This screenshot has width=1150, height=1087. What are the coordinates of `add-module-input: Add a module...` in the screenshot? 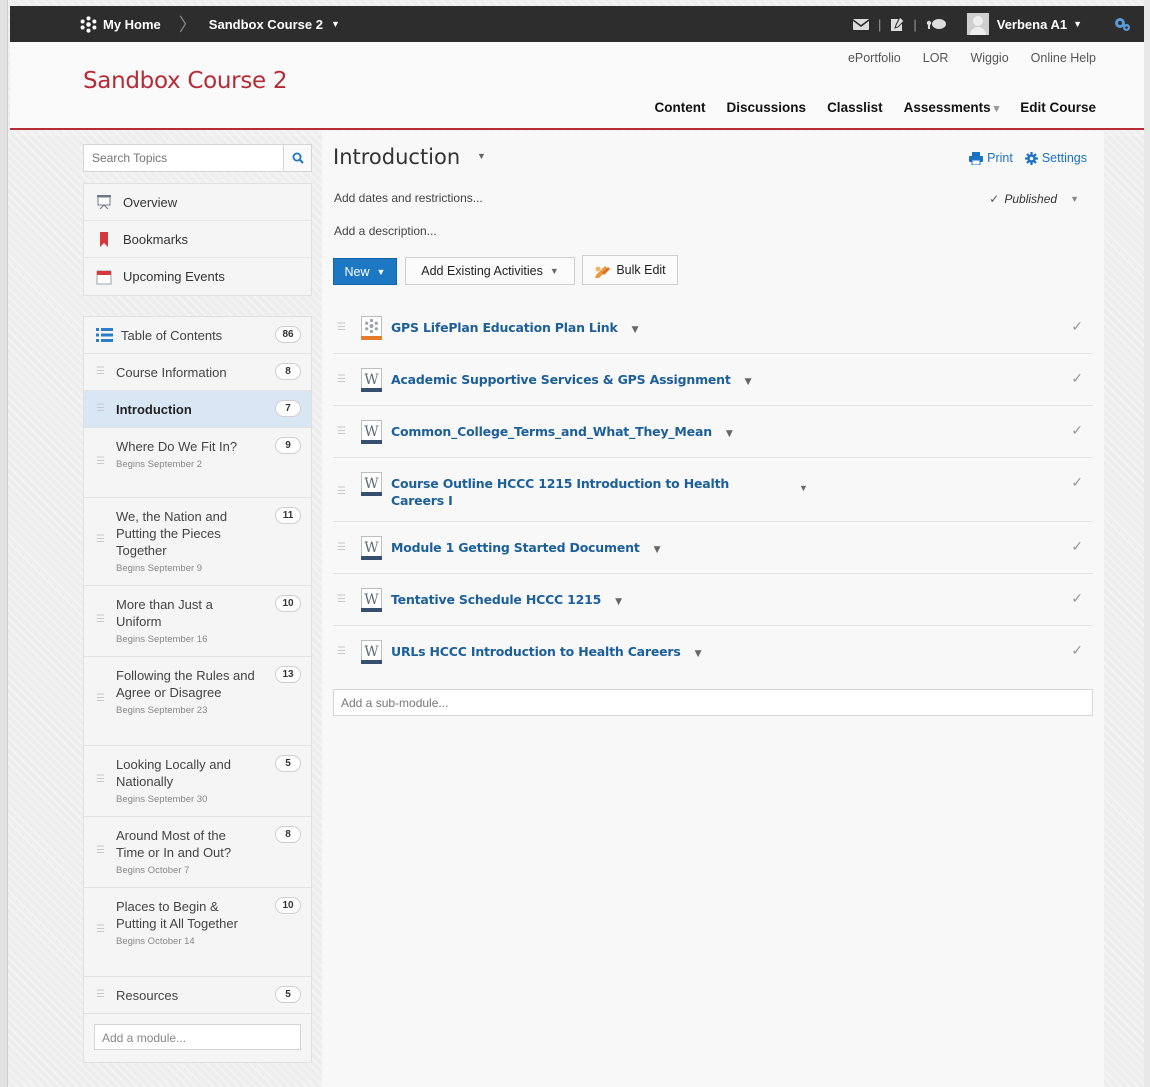 It's located at (197, 1037).